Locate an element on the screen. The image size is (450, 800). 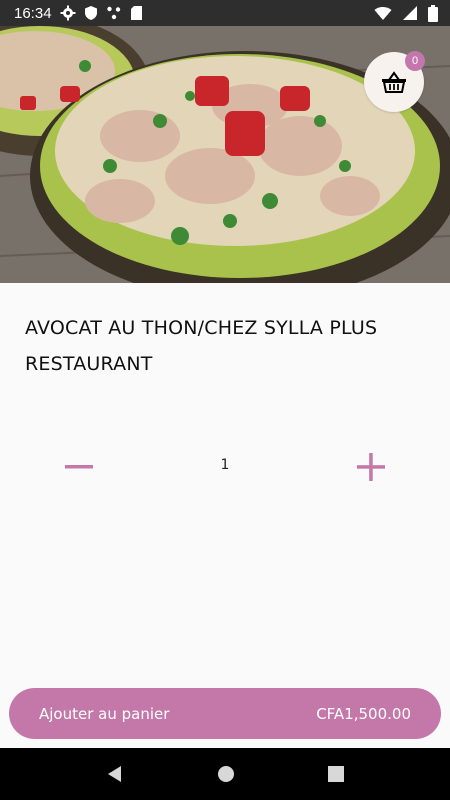
basket-icon is located at coordinates (394, 82).